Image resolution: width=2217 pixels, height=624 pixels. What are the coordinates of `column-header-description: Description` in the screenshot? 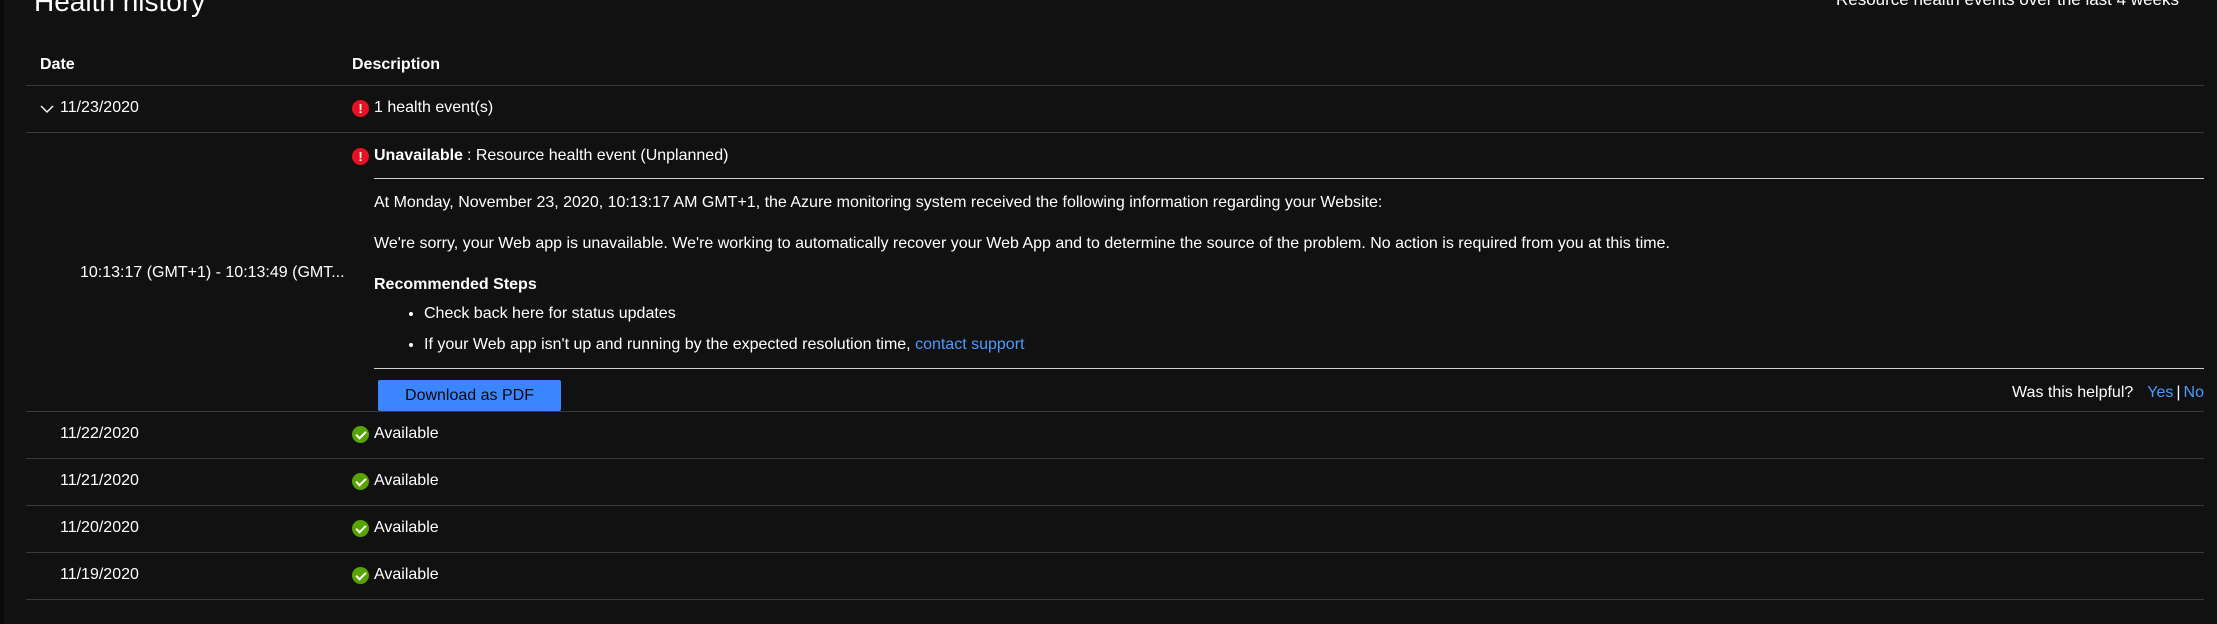 It's located at (396, 64).